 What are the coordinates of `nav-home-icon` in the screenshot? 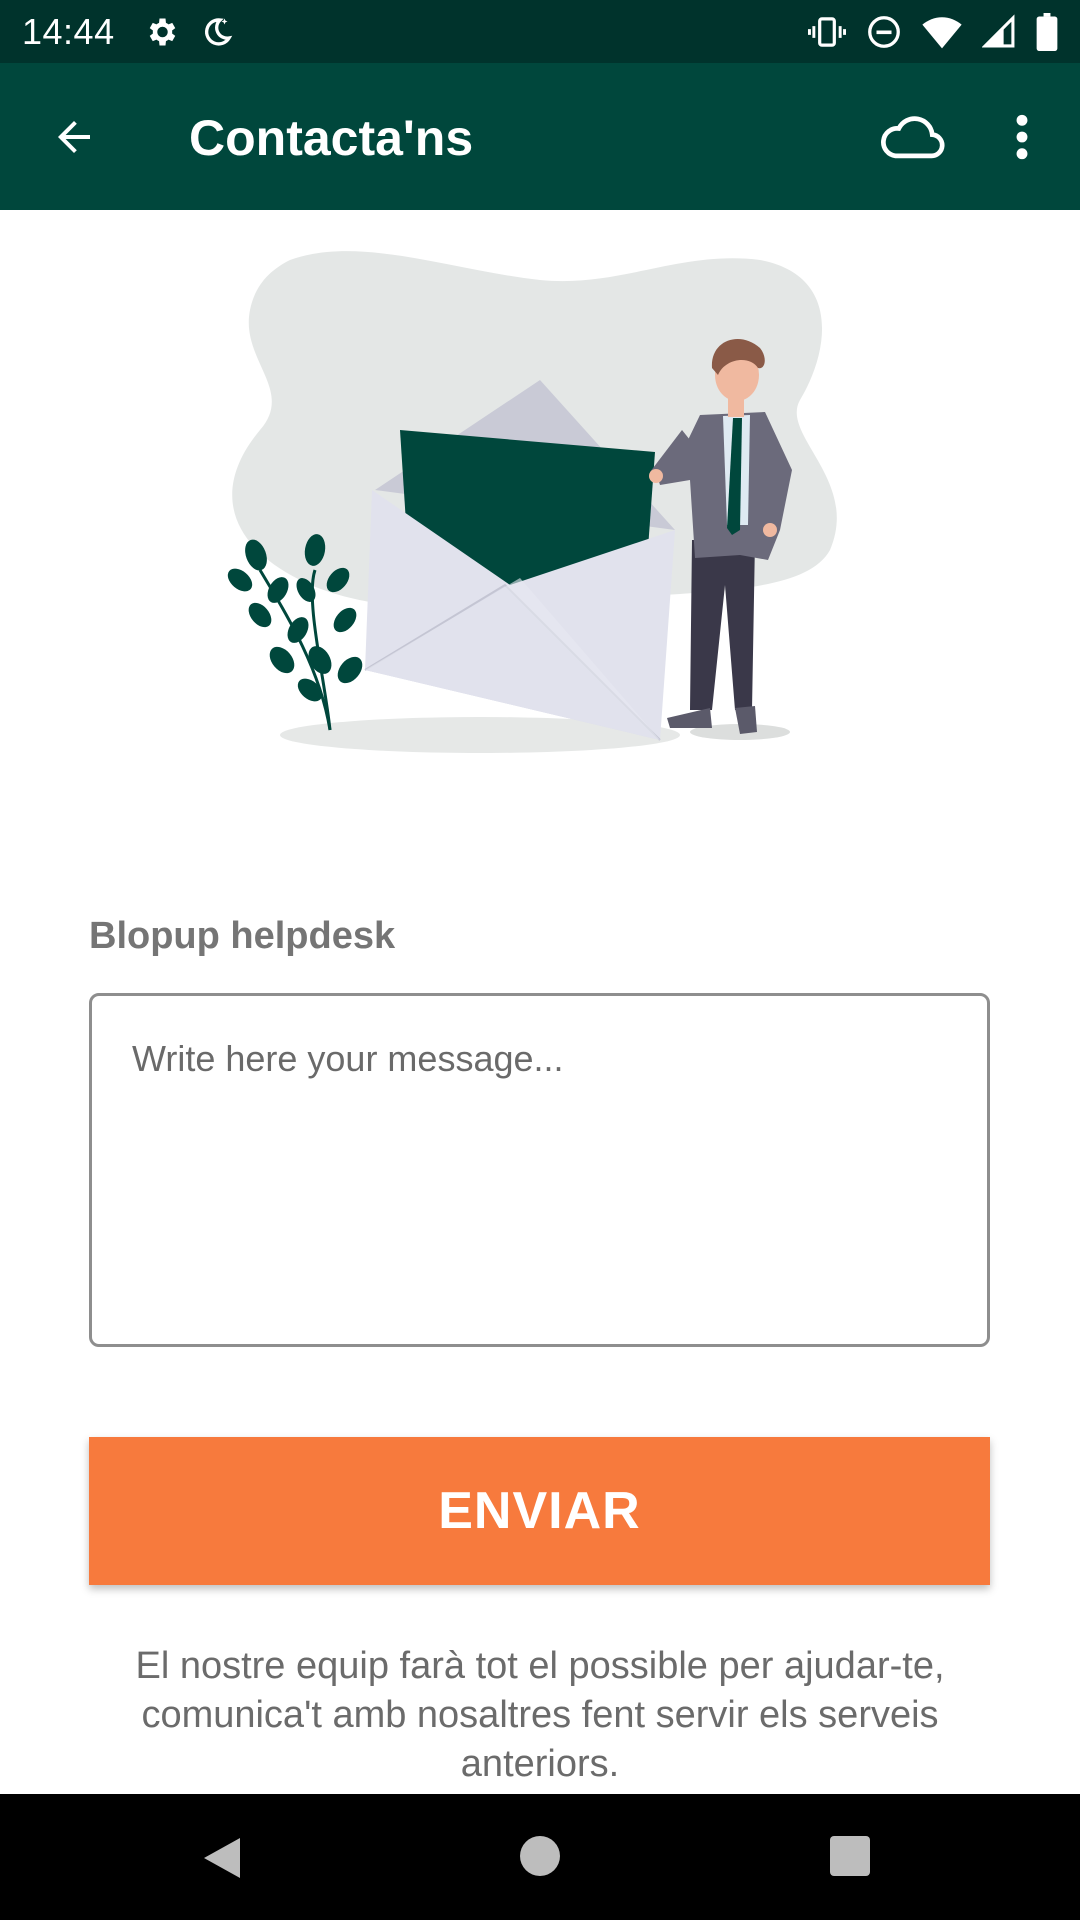 It's located at (540, 1856).